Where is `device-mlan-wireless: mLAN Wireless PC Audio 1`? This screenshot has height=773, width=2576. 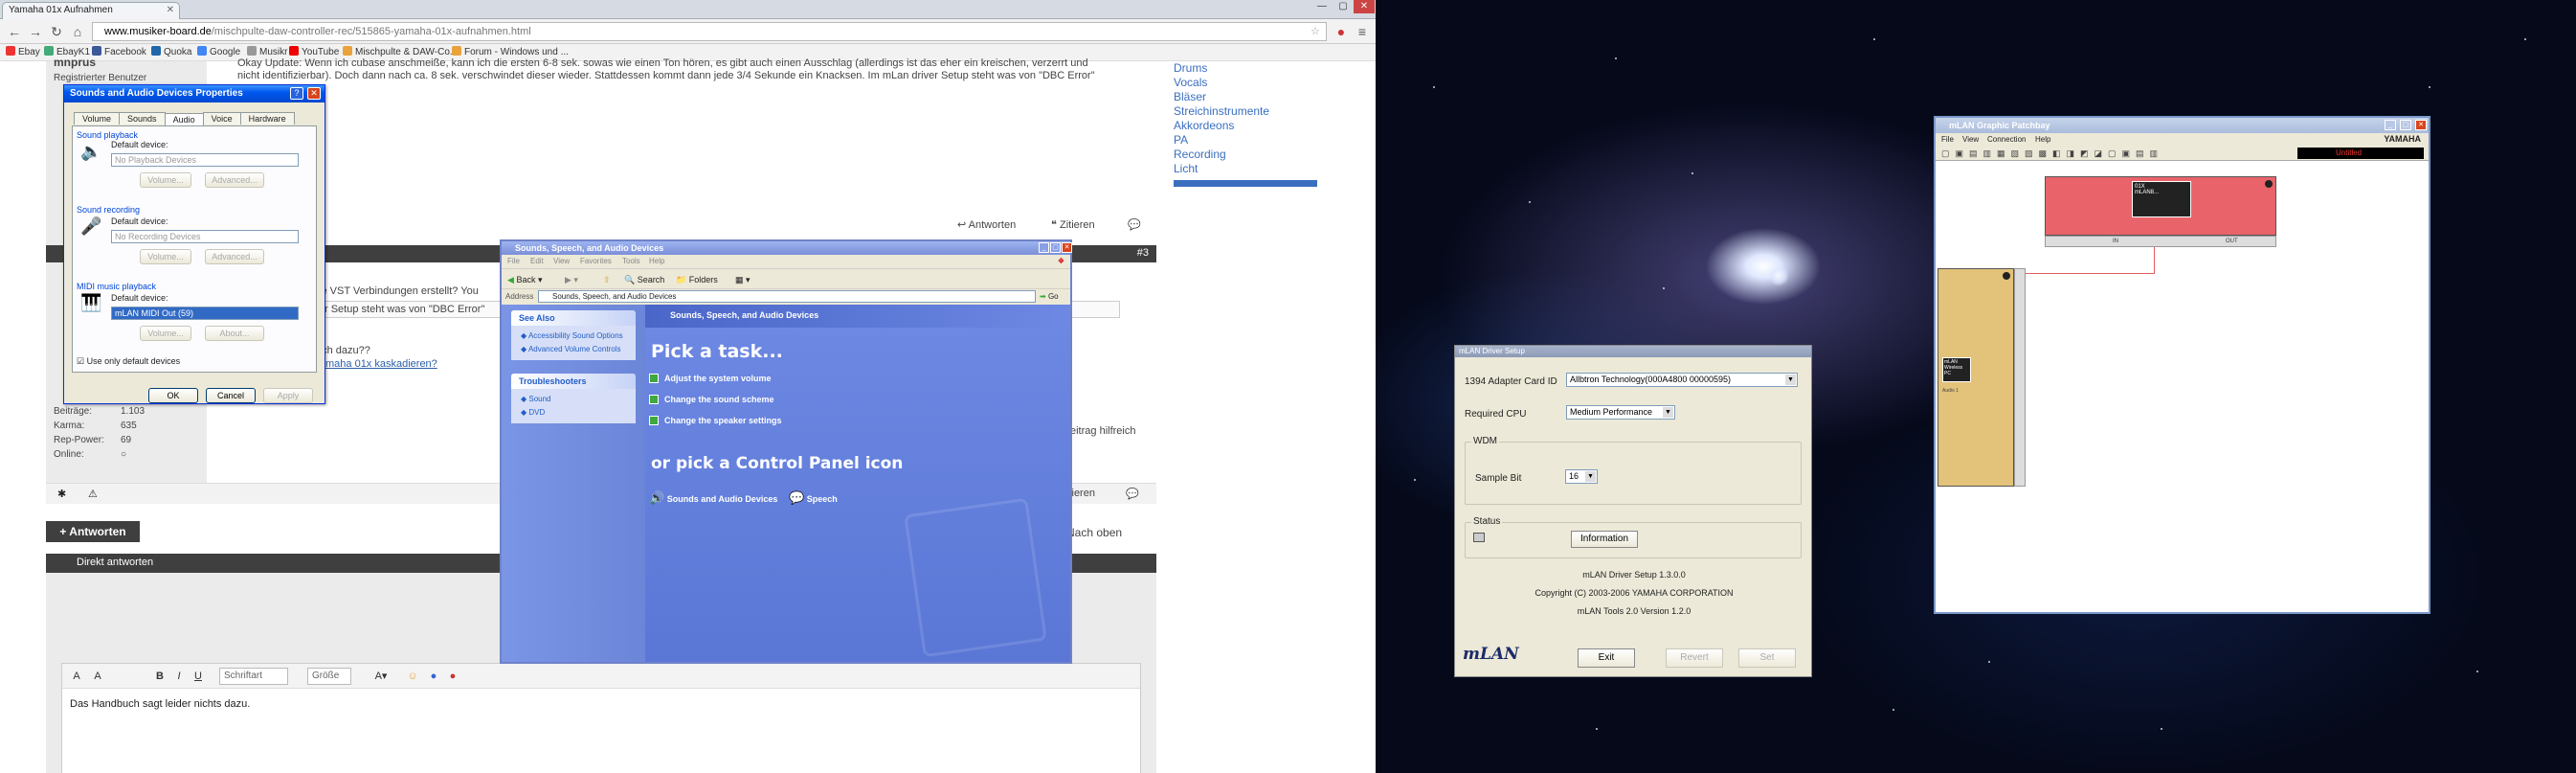
device-mlan-wireless: mLAN Wireless PC Audio 1 is located at coordinates (1976, 377).